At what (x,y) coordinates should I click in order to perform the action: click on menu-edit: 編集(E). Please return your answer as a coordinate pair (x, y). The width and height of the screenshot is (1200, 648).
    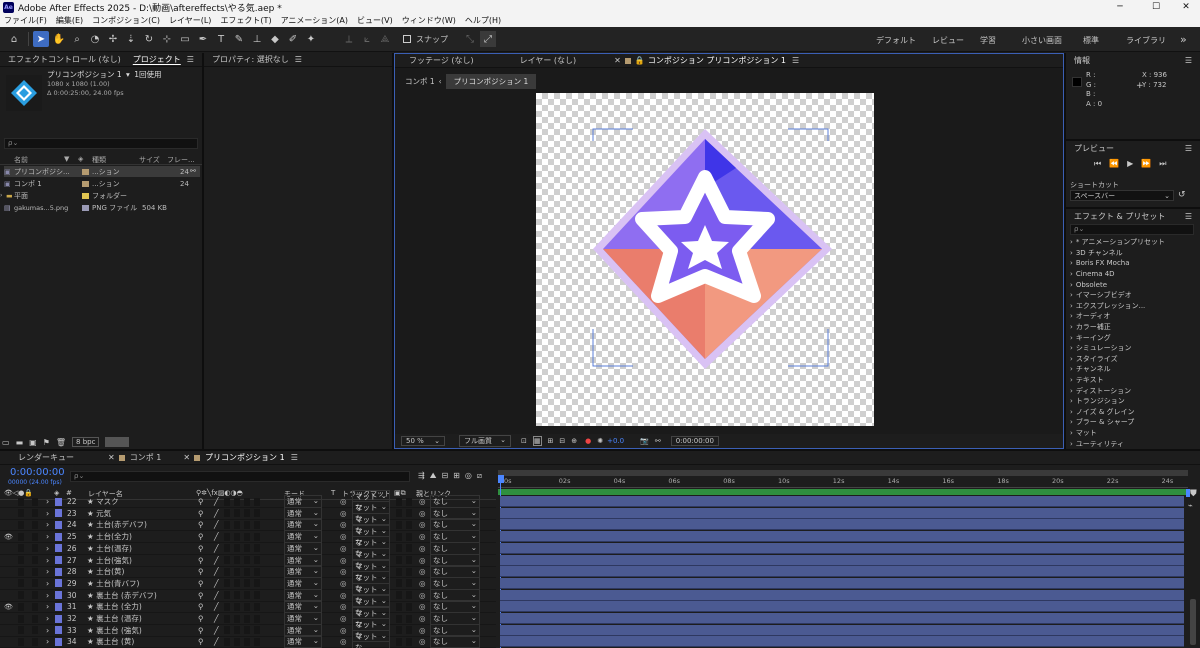
    Looking at the image, I should click on (69, 20).